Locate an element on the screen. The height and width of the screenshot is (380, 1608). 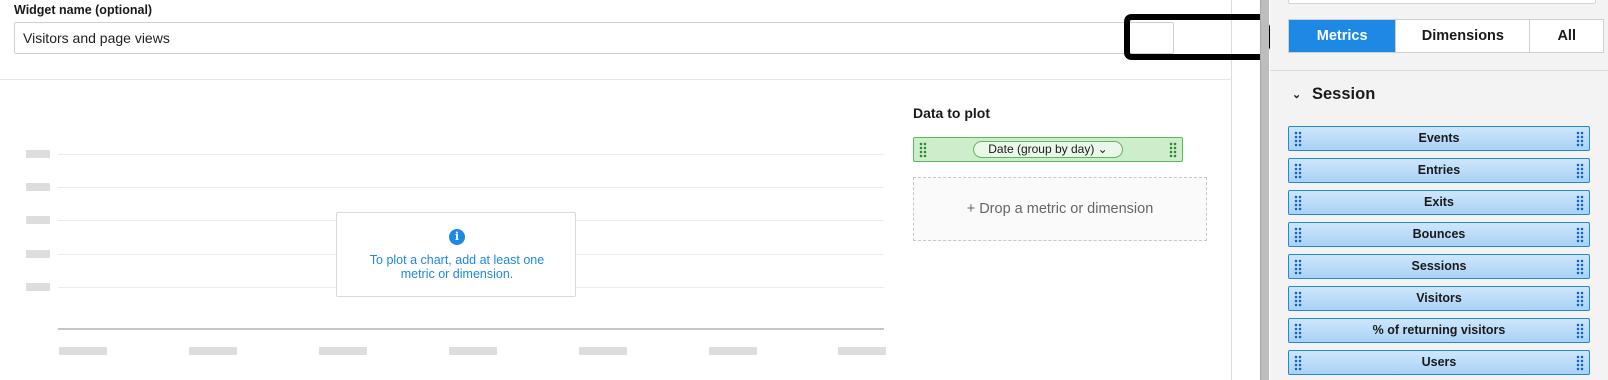
metric-label: Bounces is located at coordinates (1439, 234).